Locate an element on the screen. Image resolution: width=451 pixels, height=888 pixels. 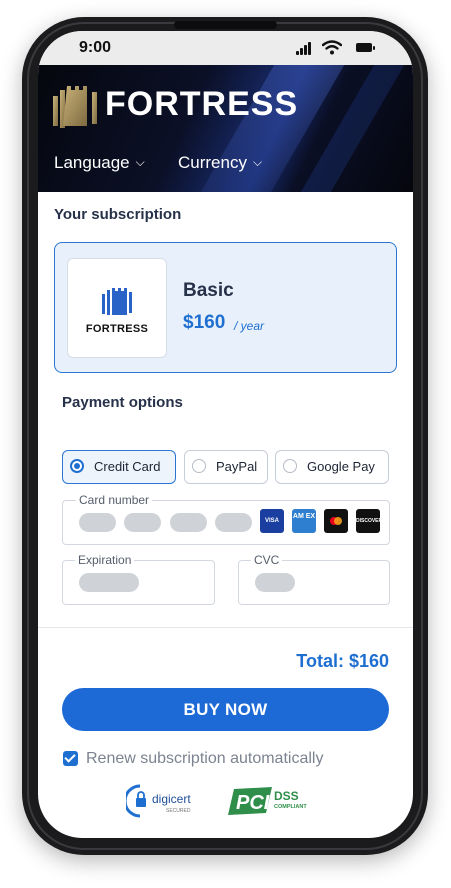
cvc-field: CVC is located at coordinates (314, 579).